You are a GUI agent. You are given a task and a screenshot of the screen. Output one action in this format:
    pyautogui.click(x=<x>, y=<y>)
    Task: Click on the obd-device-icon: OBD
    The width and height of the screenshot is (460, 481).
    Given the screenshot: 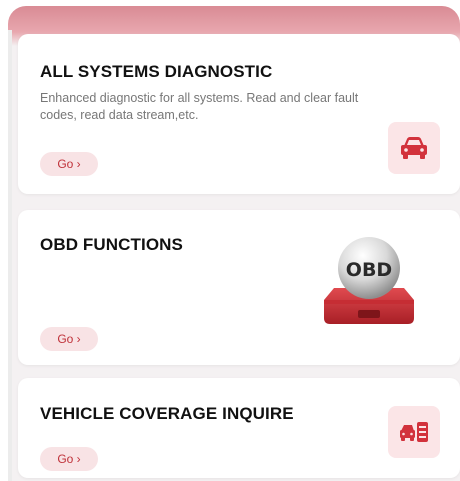 What is the action you would take?
    pyautogui.click(x=369, y=285)
    